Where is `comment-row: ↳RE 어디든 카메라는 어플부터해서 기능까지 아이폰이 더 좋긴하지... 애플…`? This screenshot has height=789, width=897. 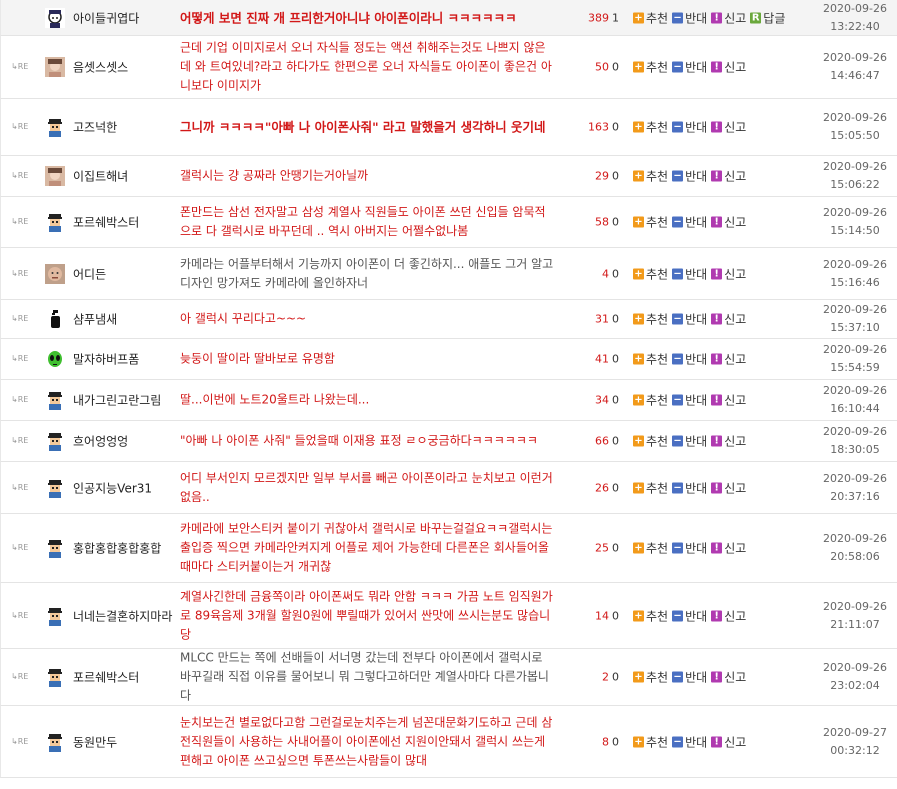
comment-row: ↳RE 어디든 카메라는 어플부터해서 기능까지 아이폰이 더 좋긴하지... 애플… is located at coordinates (448, 274).